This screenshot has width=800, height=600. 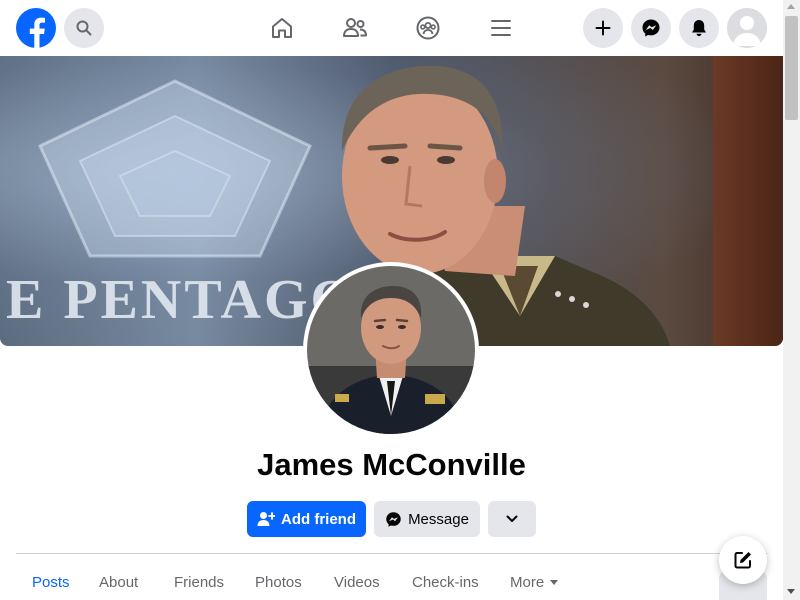 What do you see at coordinates (748, 201) in the screenshot?
I see `cover-curtain` at bounding box center [748, 201].